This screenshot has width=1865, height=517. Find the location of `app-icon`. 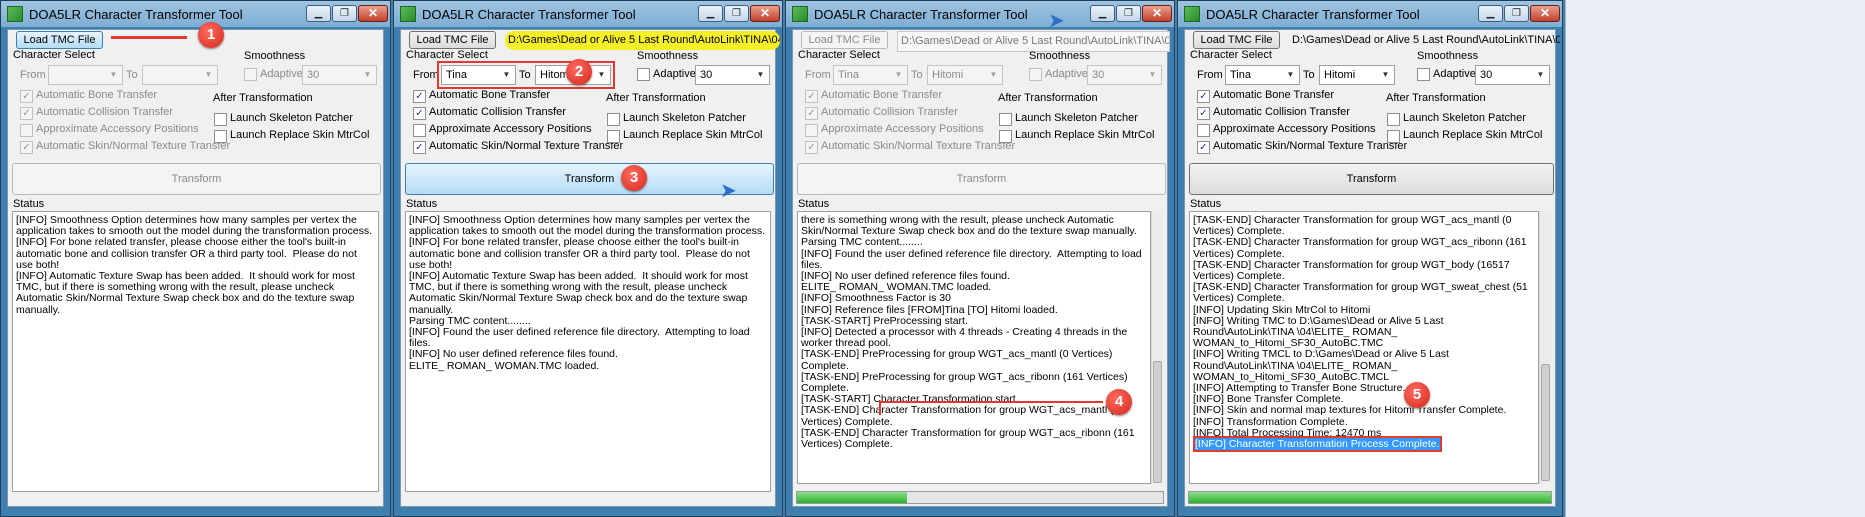

app-icon is located at coordinates (800, 14).